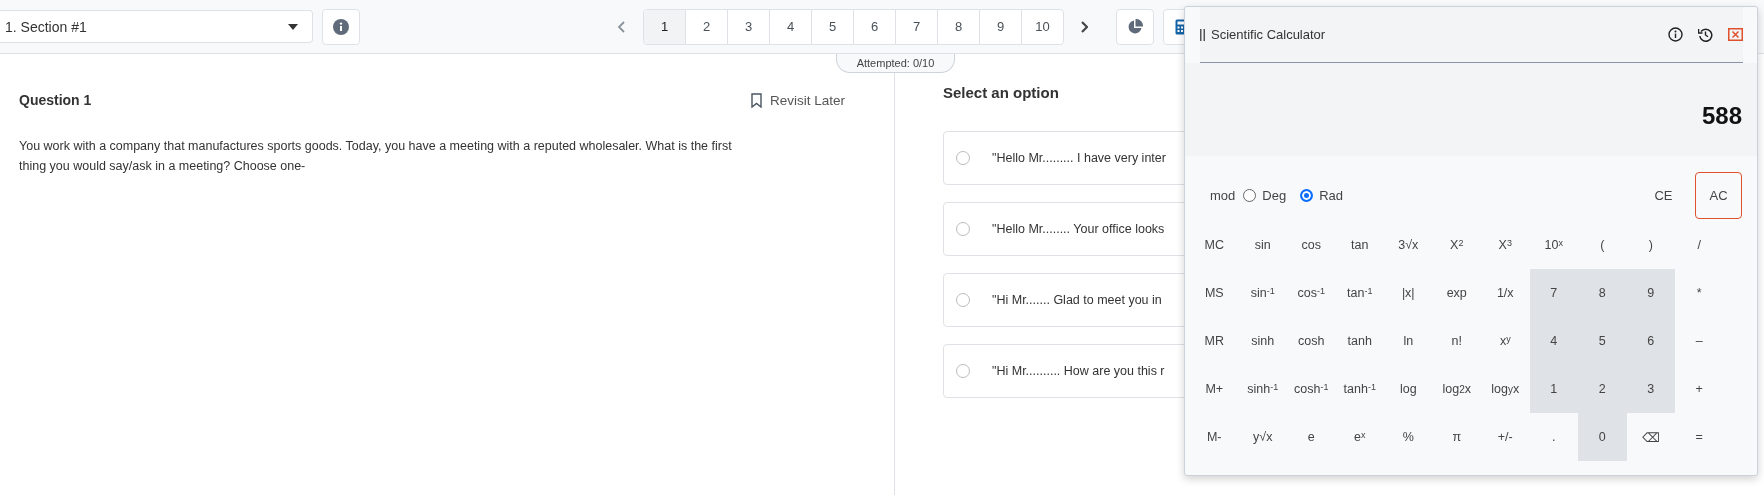  Describe the element at coordinates (958, 26) in the screenshot. I see `page-button: 8` at that location.